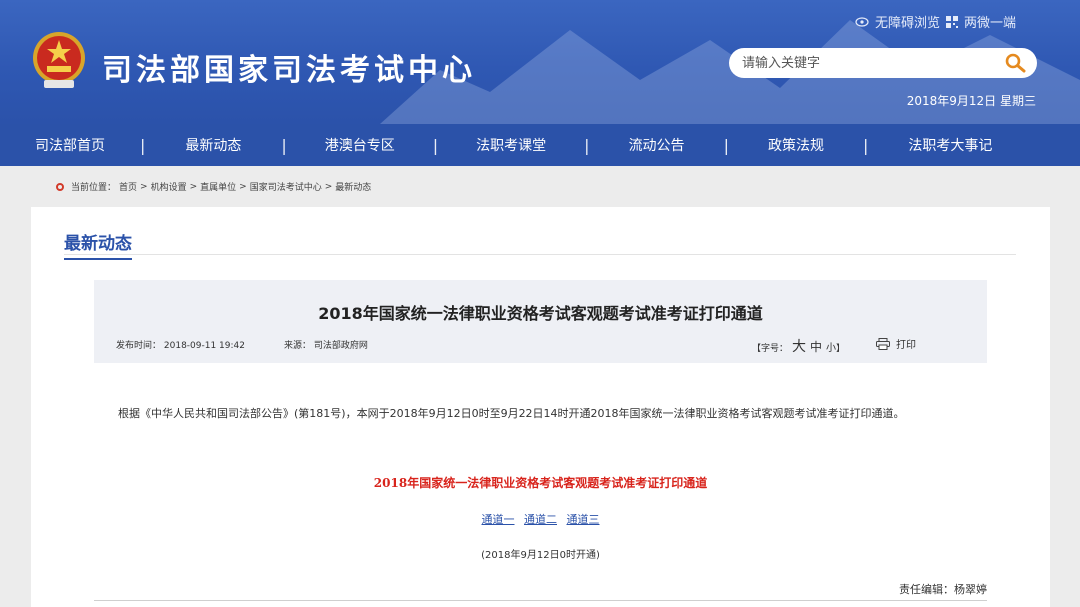  What do you see at coordinates (831, 346) in the screenshot?
I see `font-size-small-button: 小` at bounding box center [831, 346].